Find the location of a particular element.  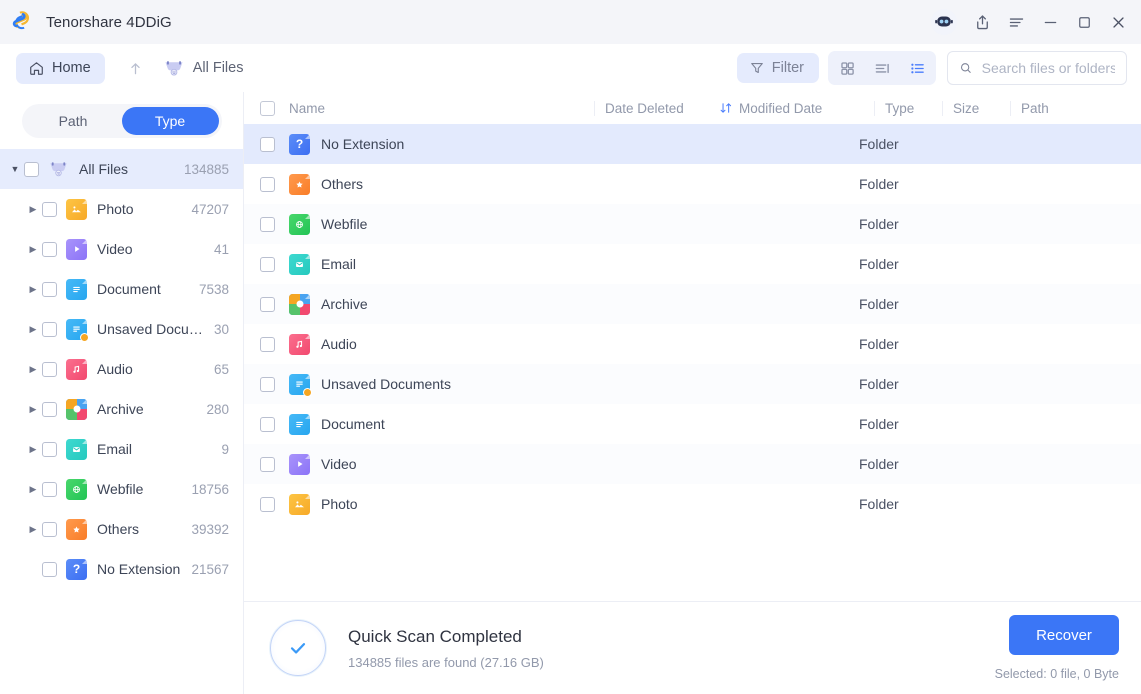

sidebar-tab-path: Path is located at coordinates (73, 121).